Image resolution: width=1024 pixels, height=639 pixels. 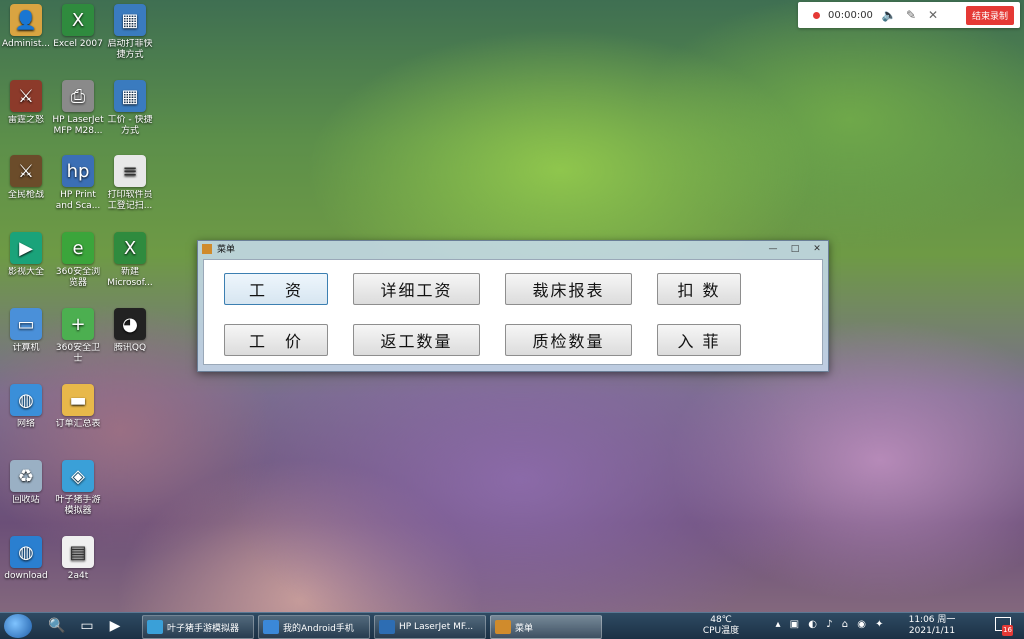 I want to click on printer-icon: ⎙, so click(x=78, y=96).